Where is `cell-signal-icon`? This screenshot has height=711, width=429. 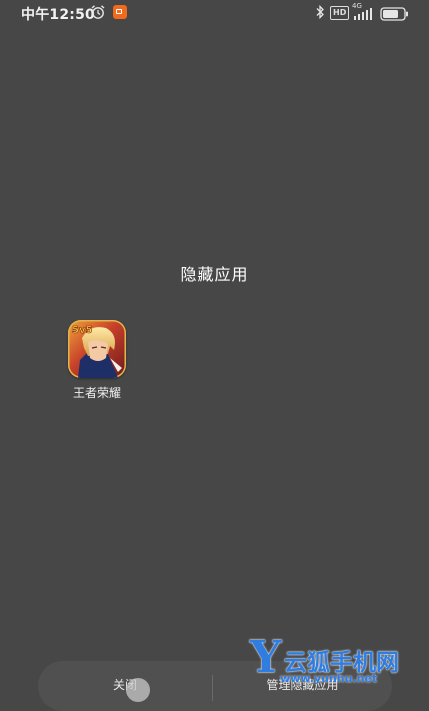
cell-signal-icon is located at coordinates (364, 15).